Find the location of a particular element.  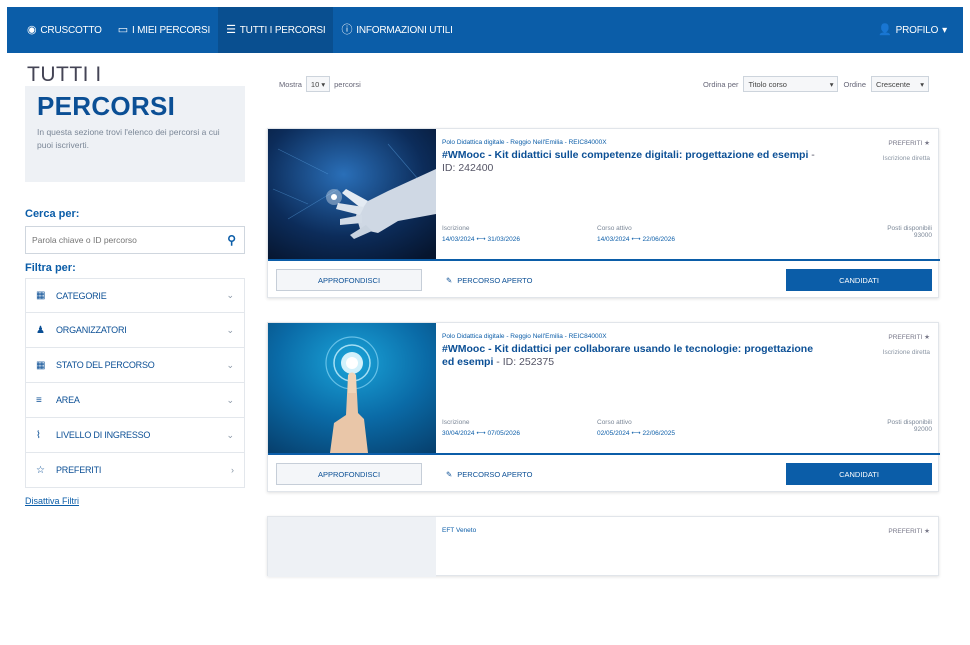

sort-field-select: Titolo corso ▾ is located at coordinates (791, 84).